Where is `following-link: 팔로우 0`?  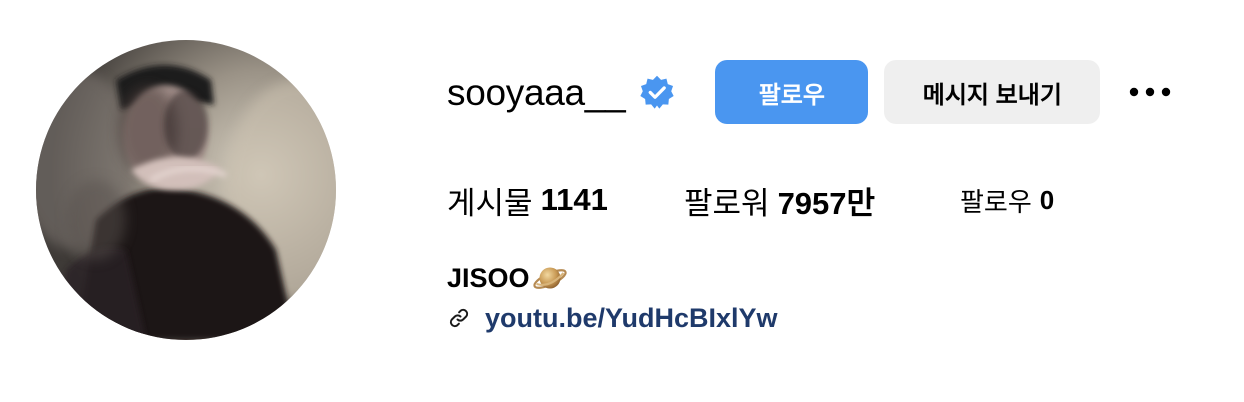
following-link: 팔로우 0 is located at coordinates (1007, 200).